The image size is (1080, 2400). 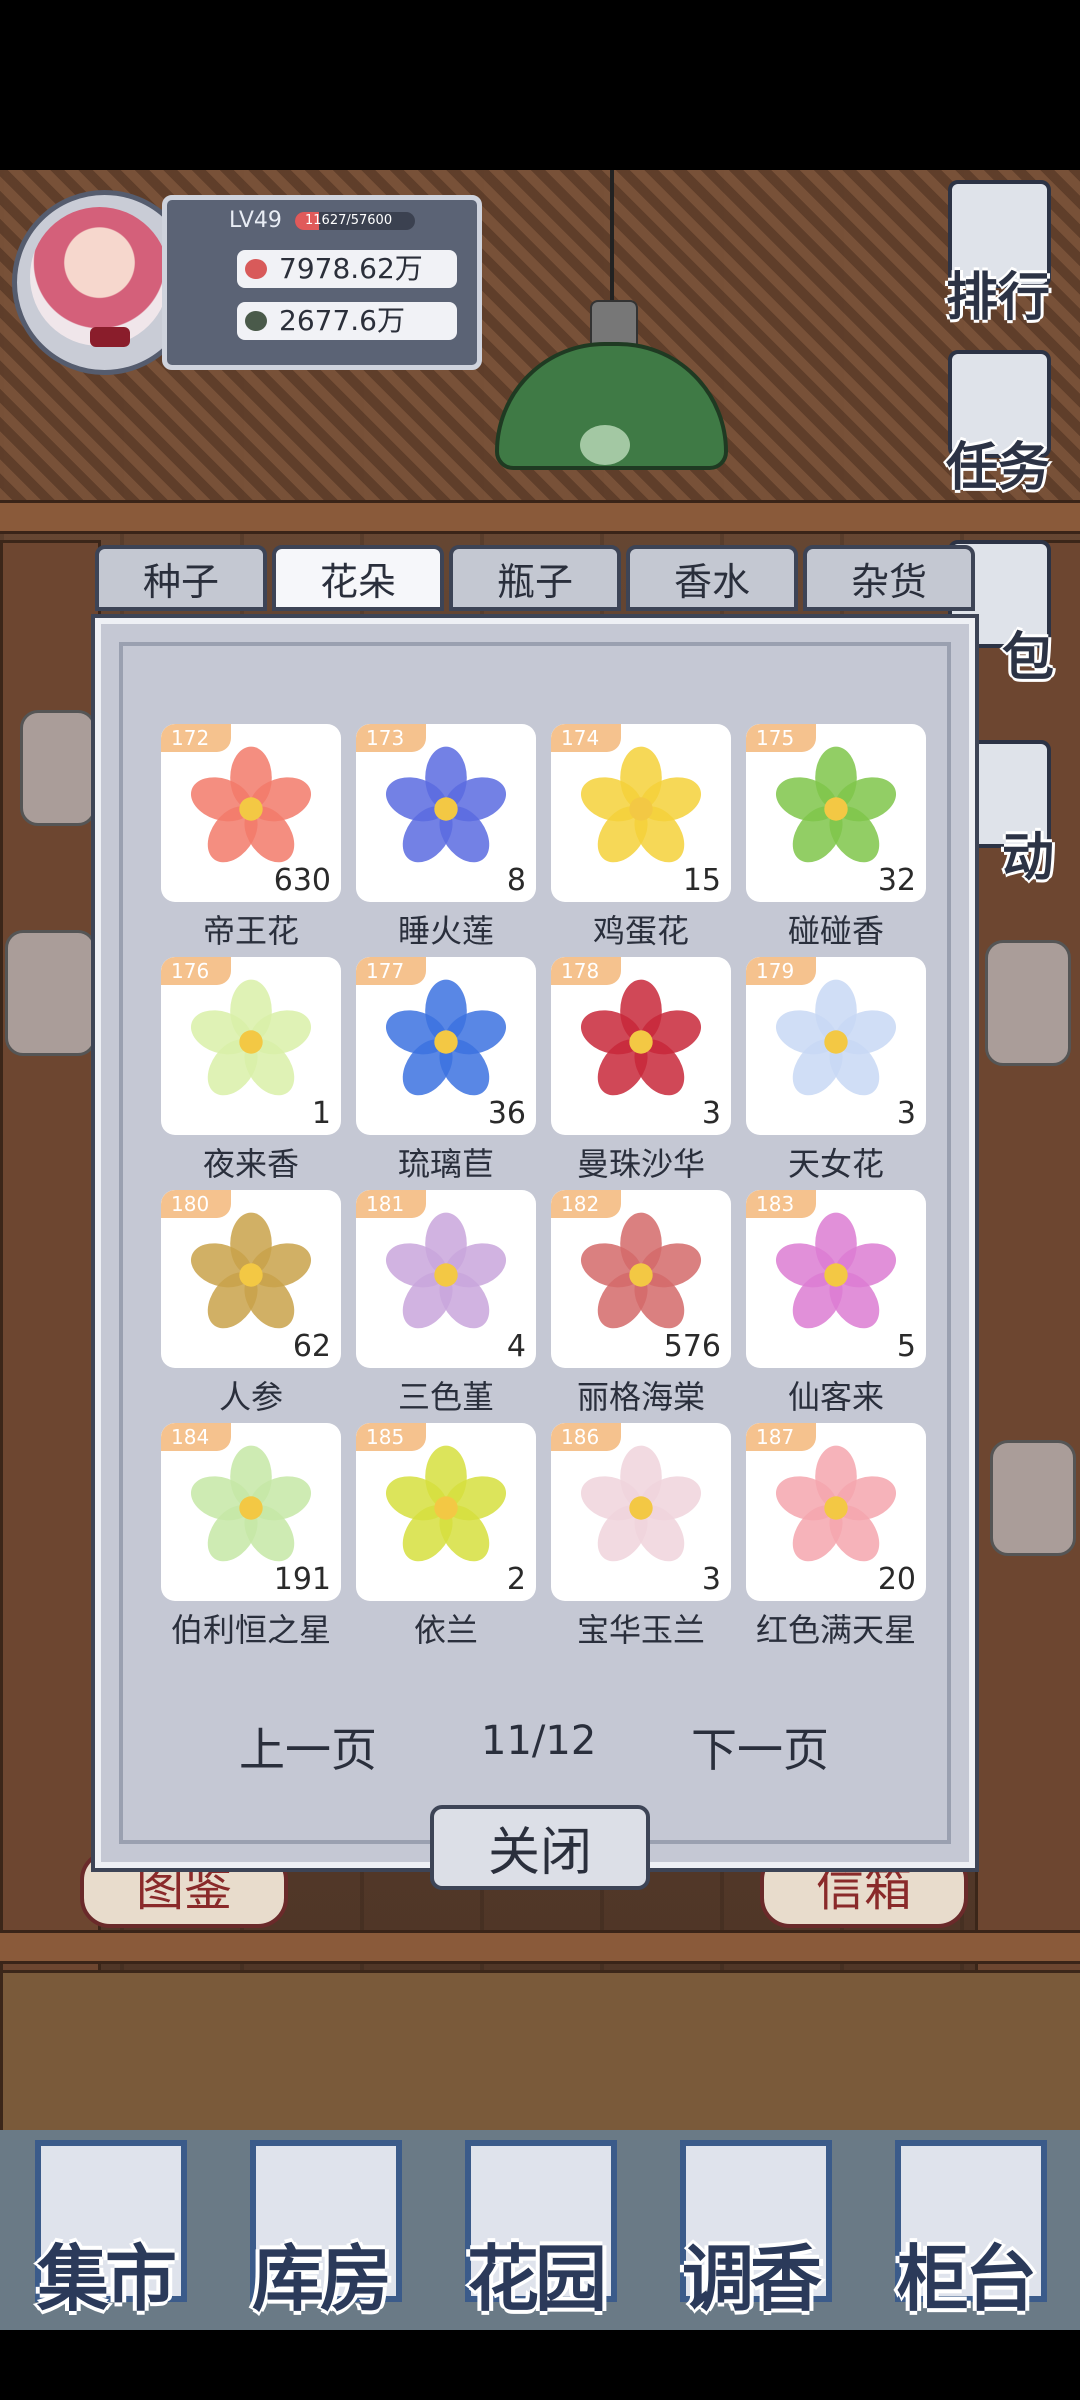 I want to click on flower-card: 174 15, so click(x=641, y=813).